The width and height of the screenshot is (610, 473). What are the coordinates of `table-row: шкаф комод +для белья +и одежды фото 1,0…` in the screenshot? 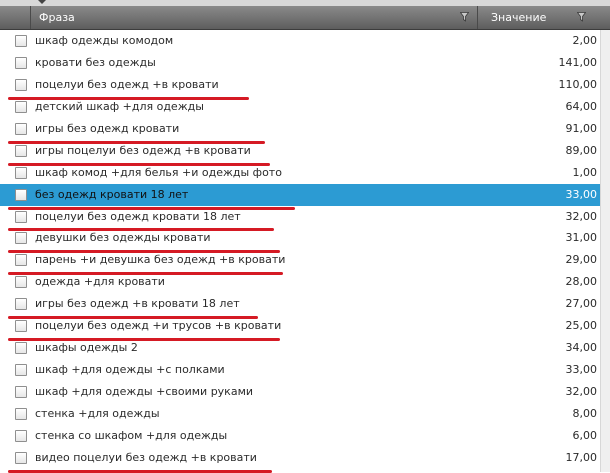 It's located at (300, 173).